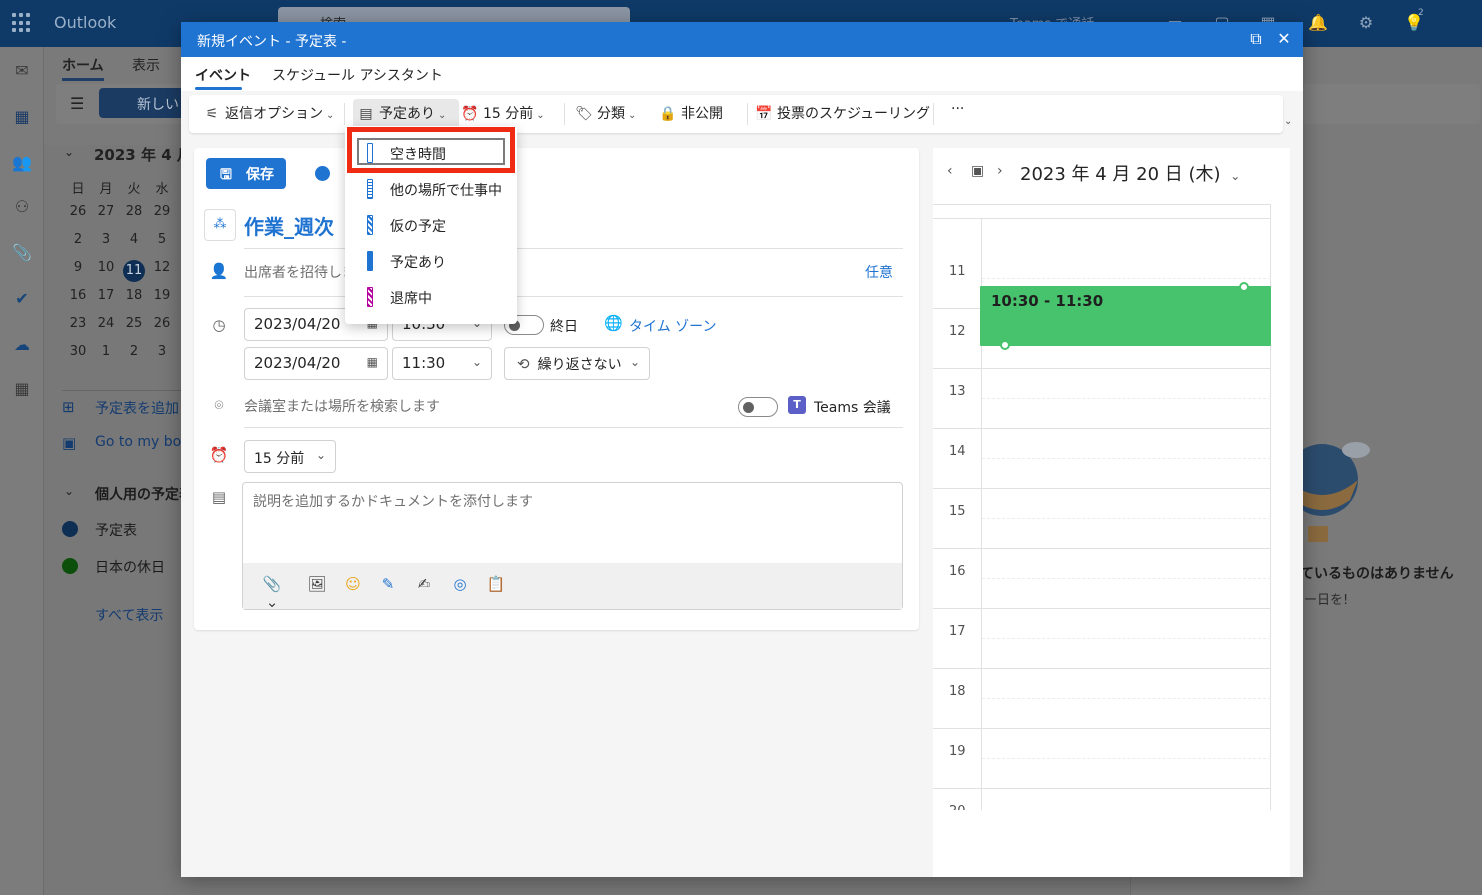  I want to click on calendar-checked-icon, so click(70, 529).